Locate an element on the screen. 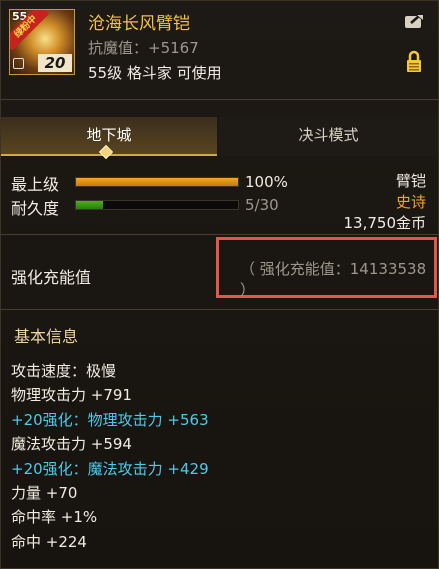 This screenshot has width=439, height=569. basic-info-line: 攻击速度：极慢 is located at coordinates (64, 371).